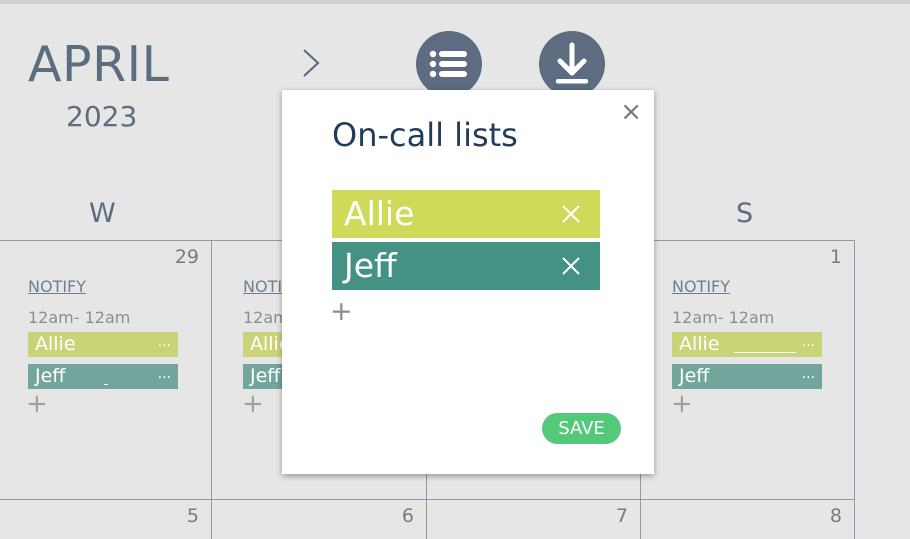 The width and height of the screenshot is (910, 539). What do you see at coordinates (379, 213) in the screenshot?
I see `entry-name: Allie` at bounding box center [379, 213].